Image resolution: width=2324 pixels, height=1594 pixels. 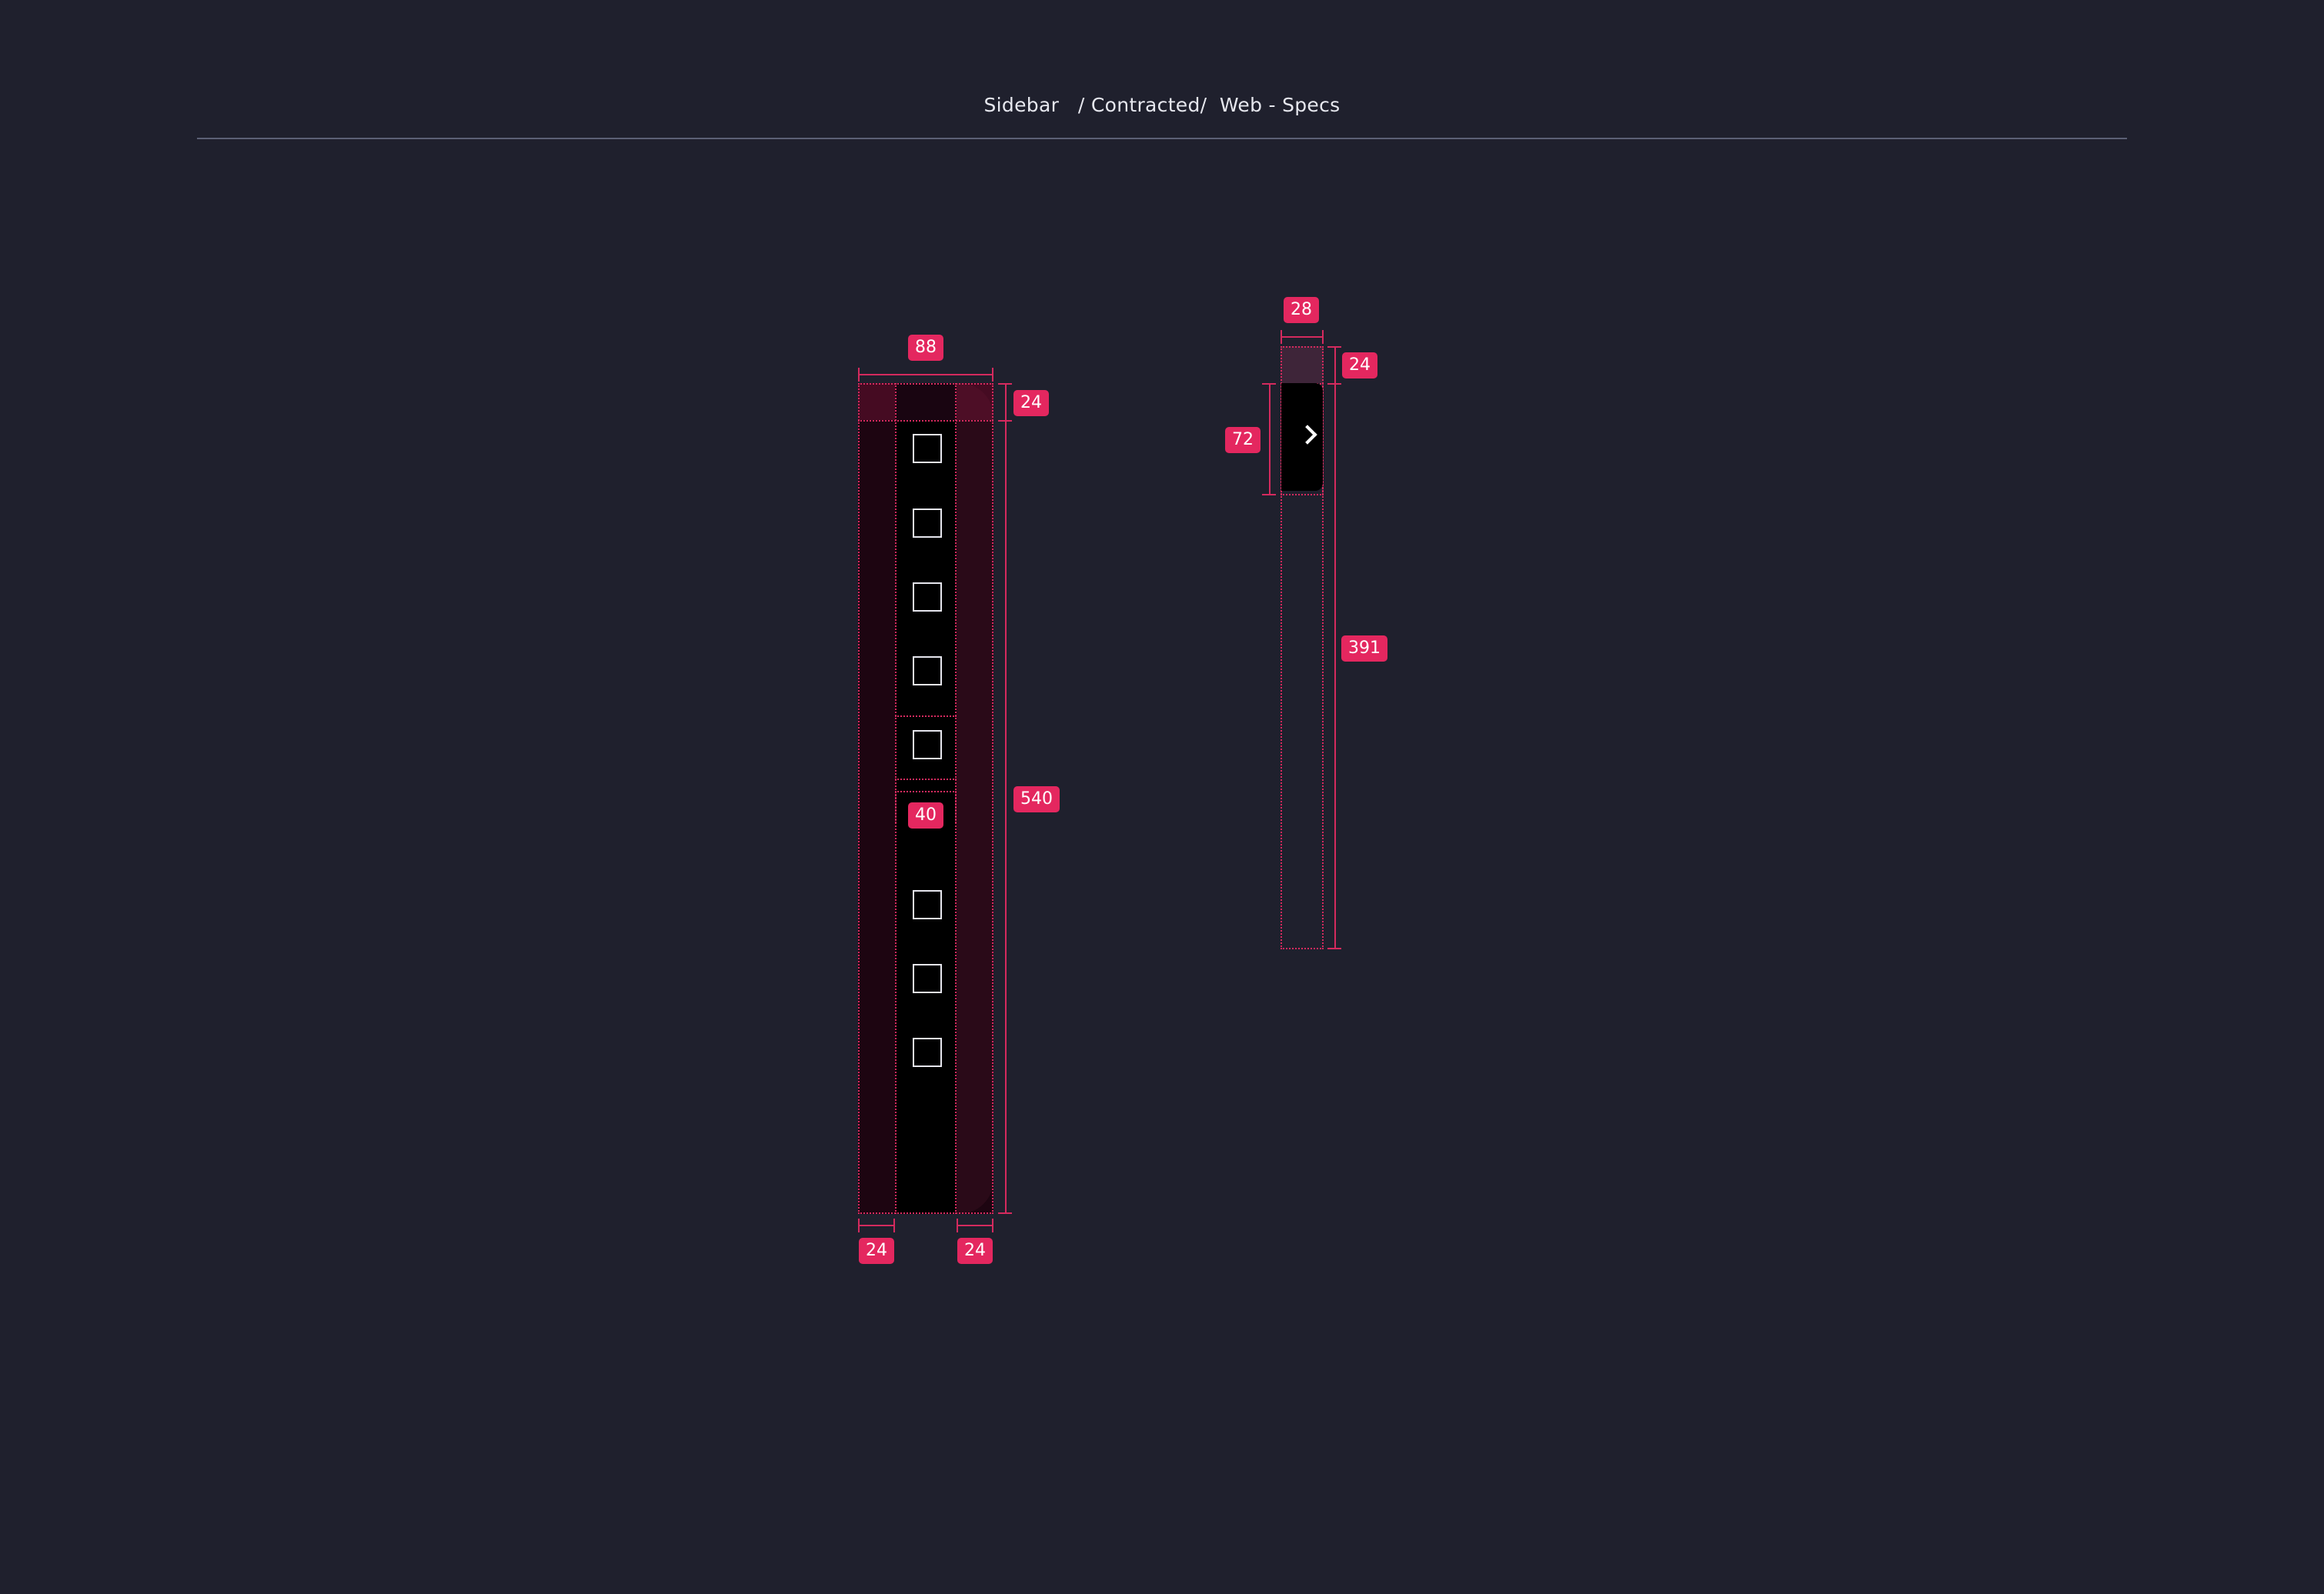 I want to click on width-badge: 88, so click(x=925, y=348).